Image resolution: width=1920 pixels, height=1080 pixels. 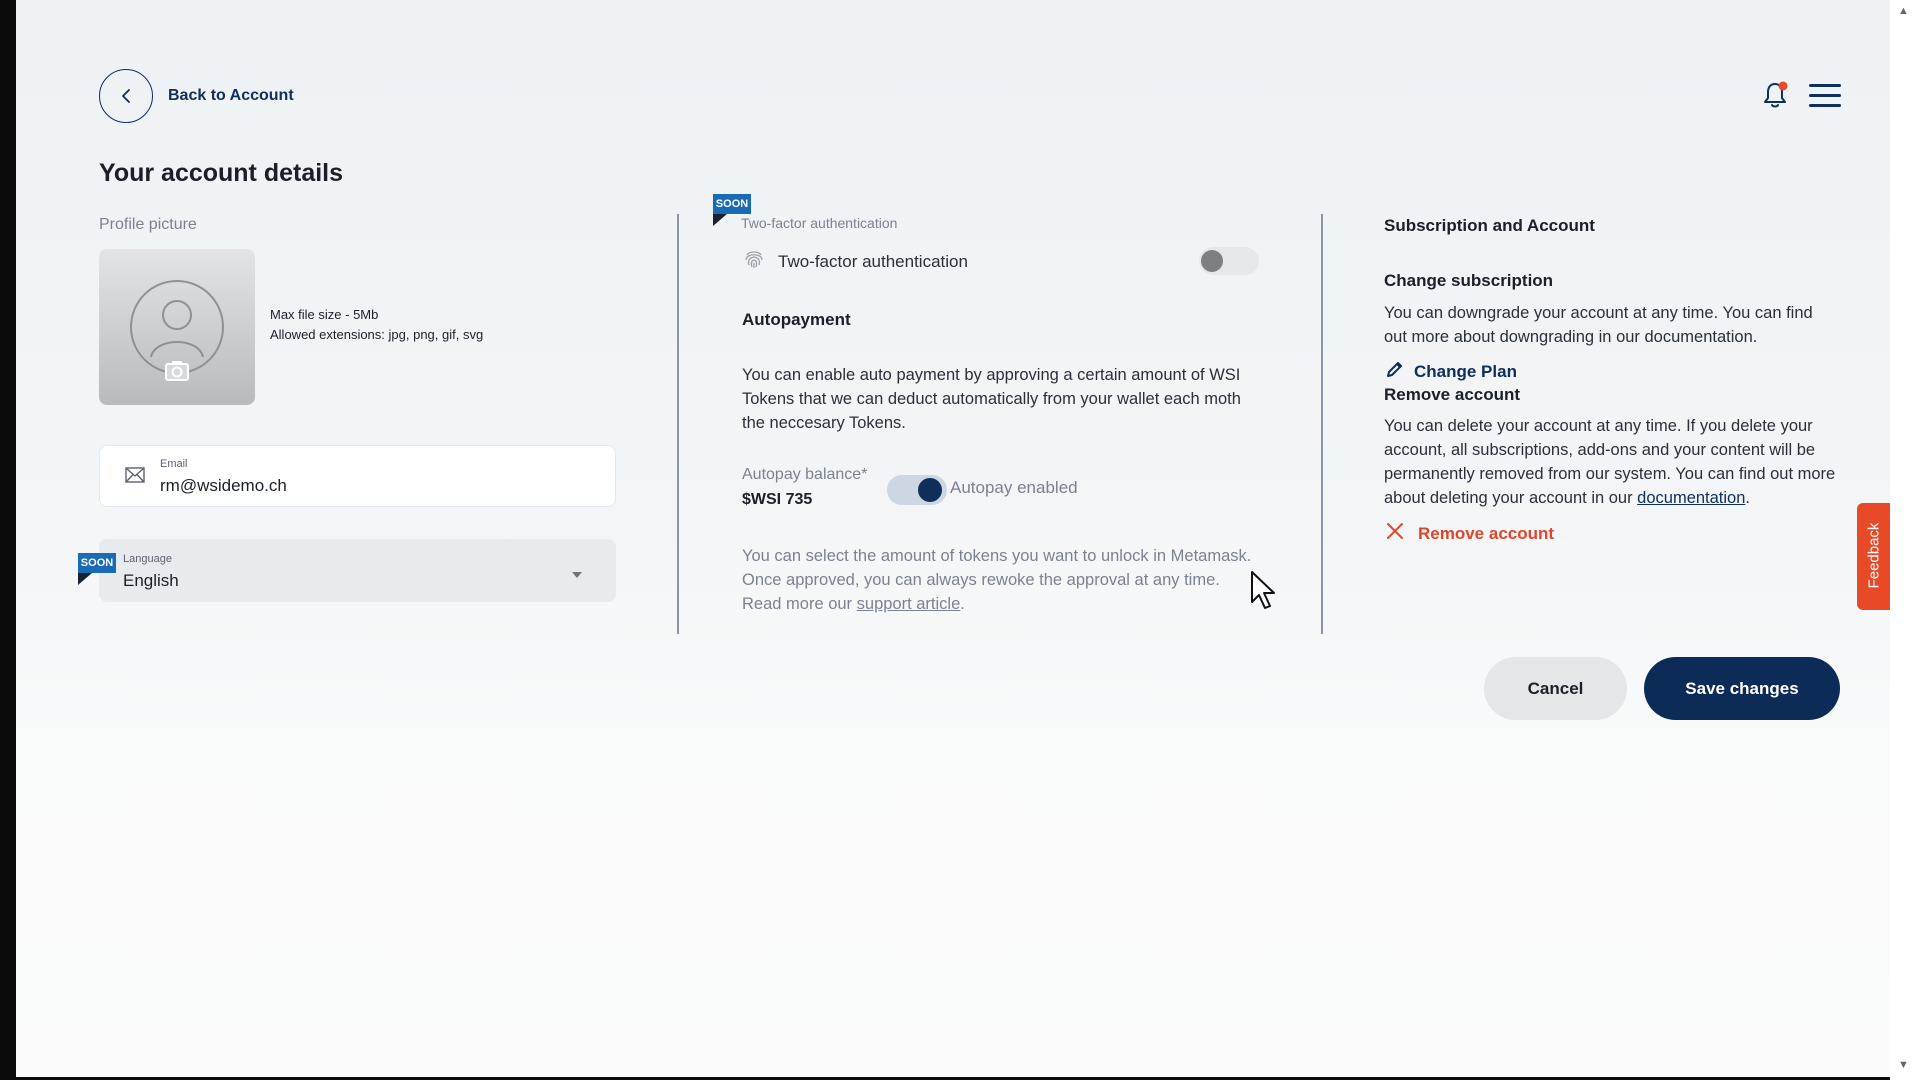 I want to click on scroll-up-arrow-icon: ▲, so click(x=1903, y=11).